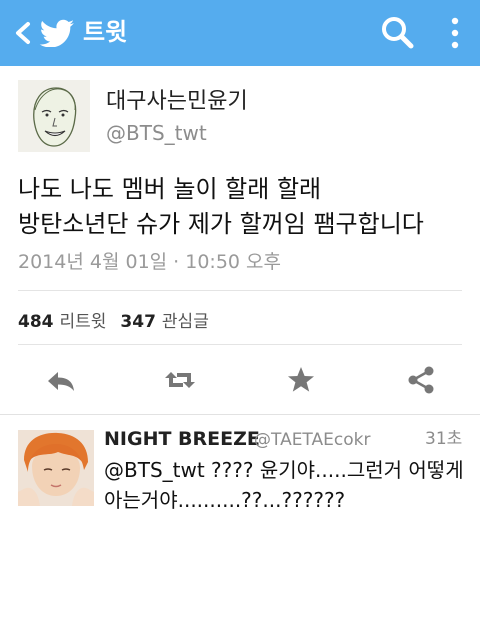 The image size is (480, 639). What do you see at coordinates (150, 262) in the screenshot?
I see `tweet-timestamp: 2014년 4월 01일 · 10:50 오후` at bounding box center [150, 262].